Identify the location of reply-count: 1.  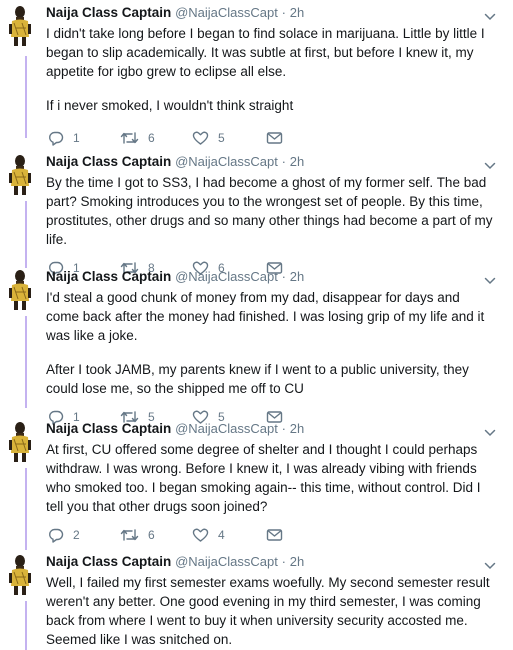
(76, 138).